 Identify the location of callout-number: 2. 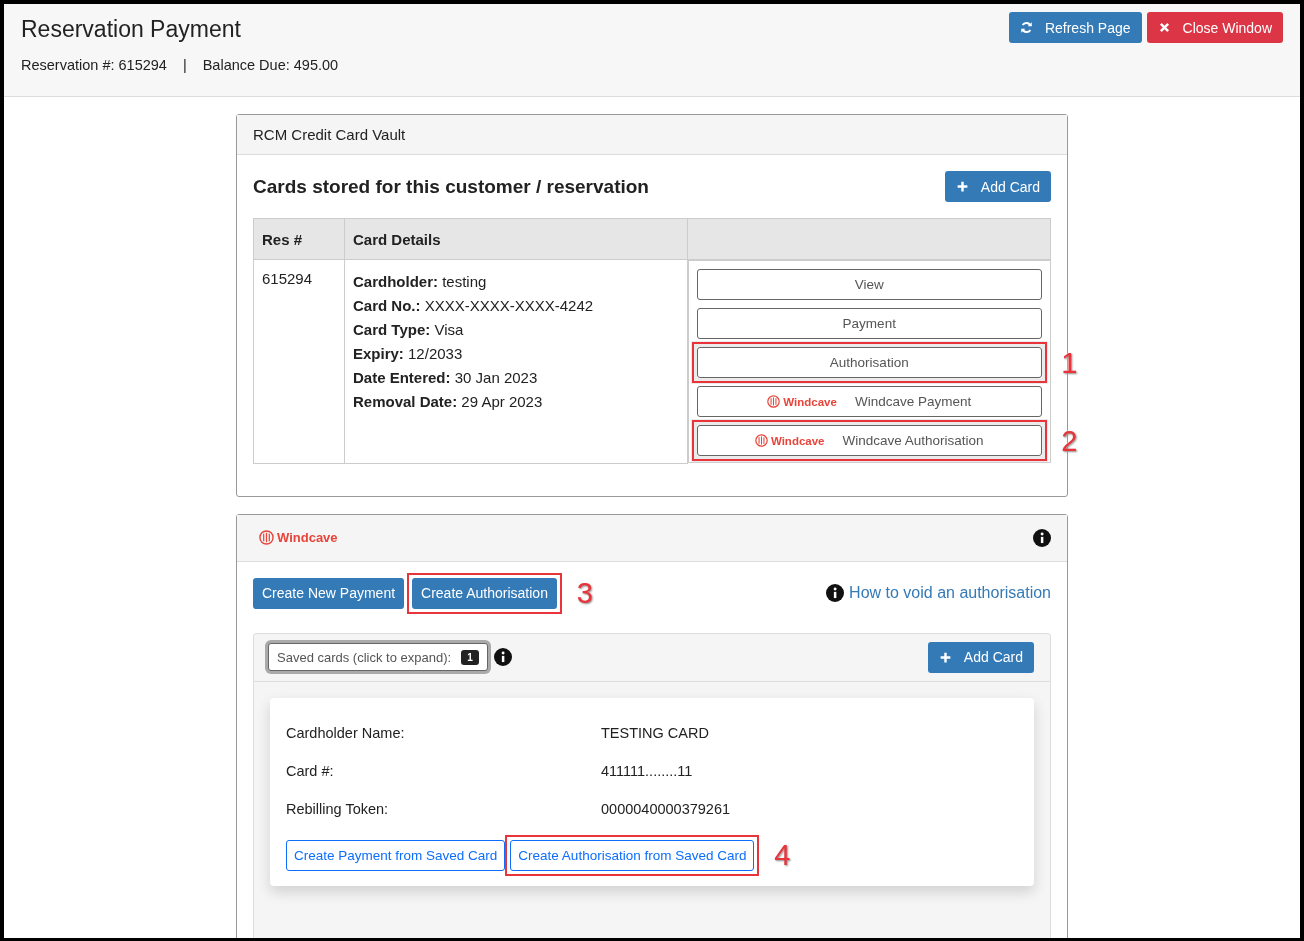
(1069, 440).